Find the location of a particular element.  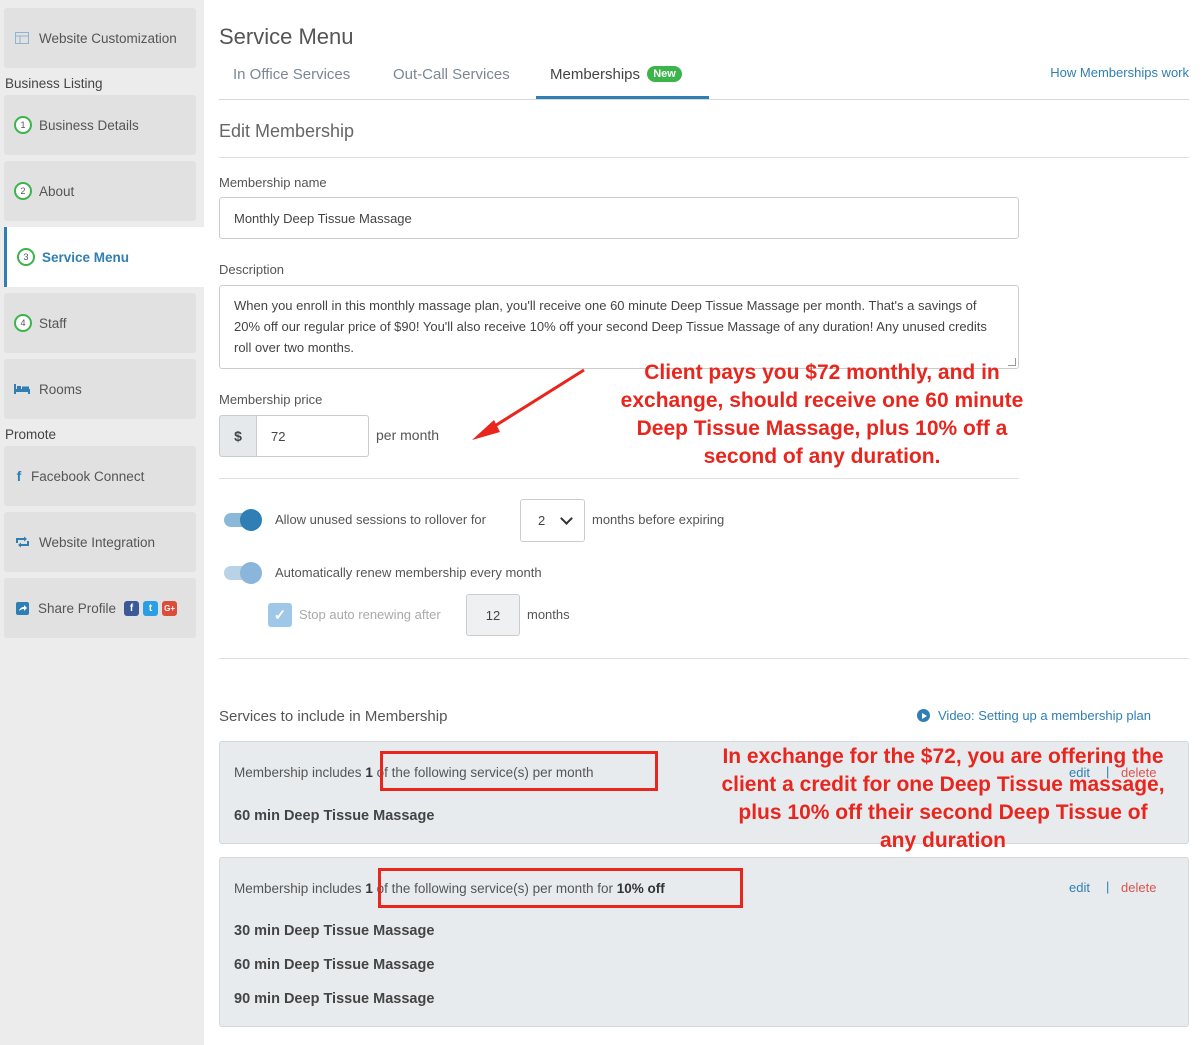

service-item: 30 min Deep Tissue Massage is located at coordinates (334, 931).